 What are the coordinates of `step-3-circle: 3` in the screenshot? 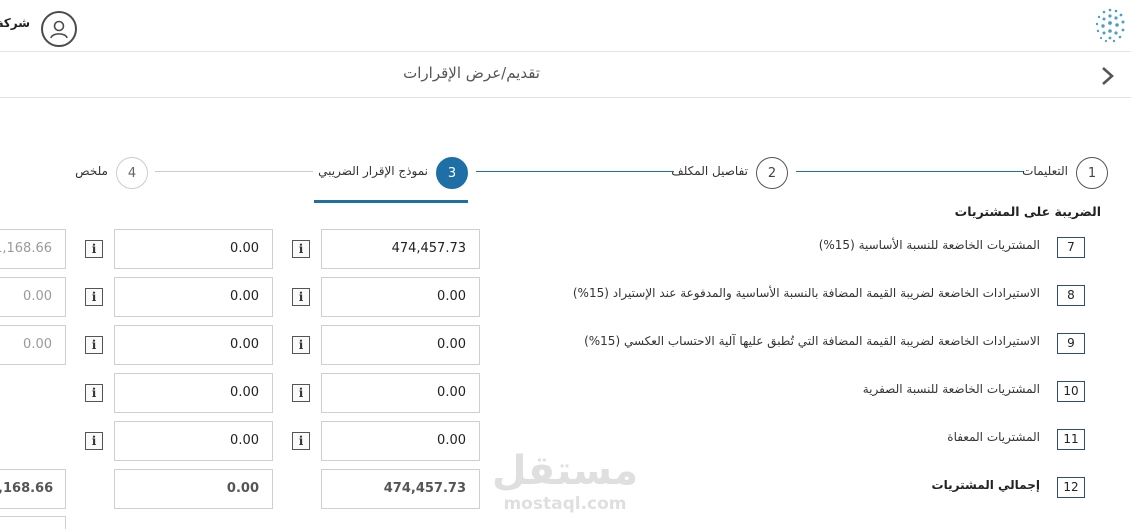 It's located at (452, 173).